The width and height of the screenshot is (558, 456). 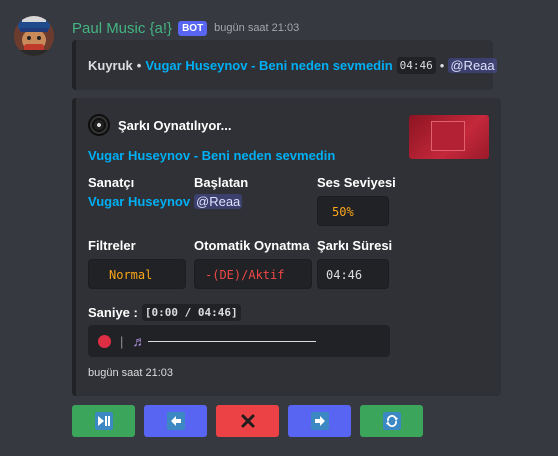 I want to click on previous-button, so click(x=175, y=421).